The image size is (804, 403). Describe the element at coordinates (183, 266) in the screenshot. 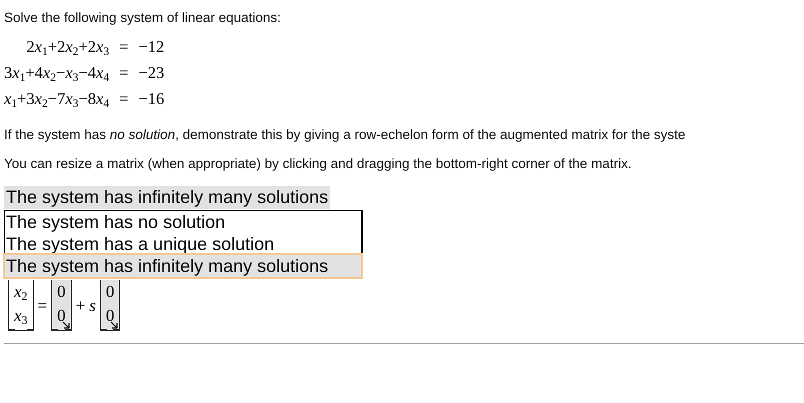

I see `dropdown-option: The system has infinitely many solutions` at that location.